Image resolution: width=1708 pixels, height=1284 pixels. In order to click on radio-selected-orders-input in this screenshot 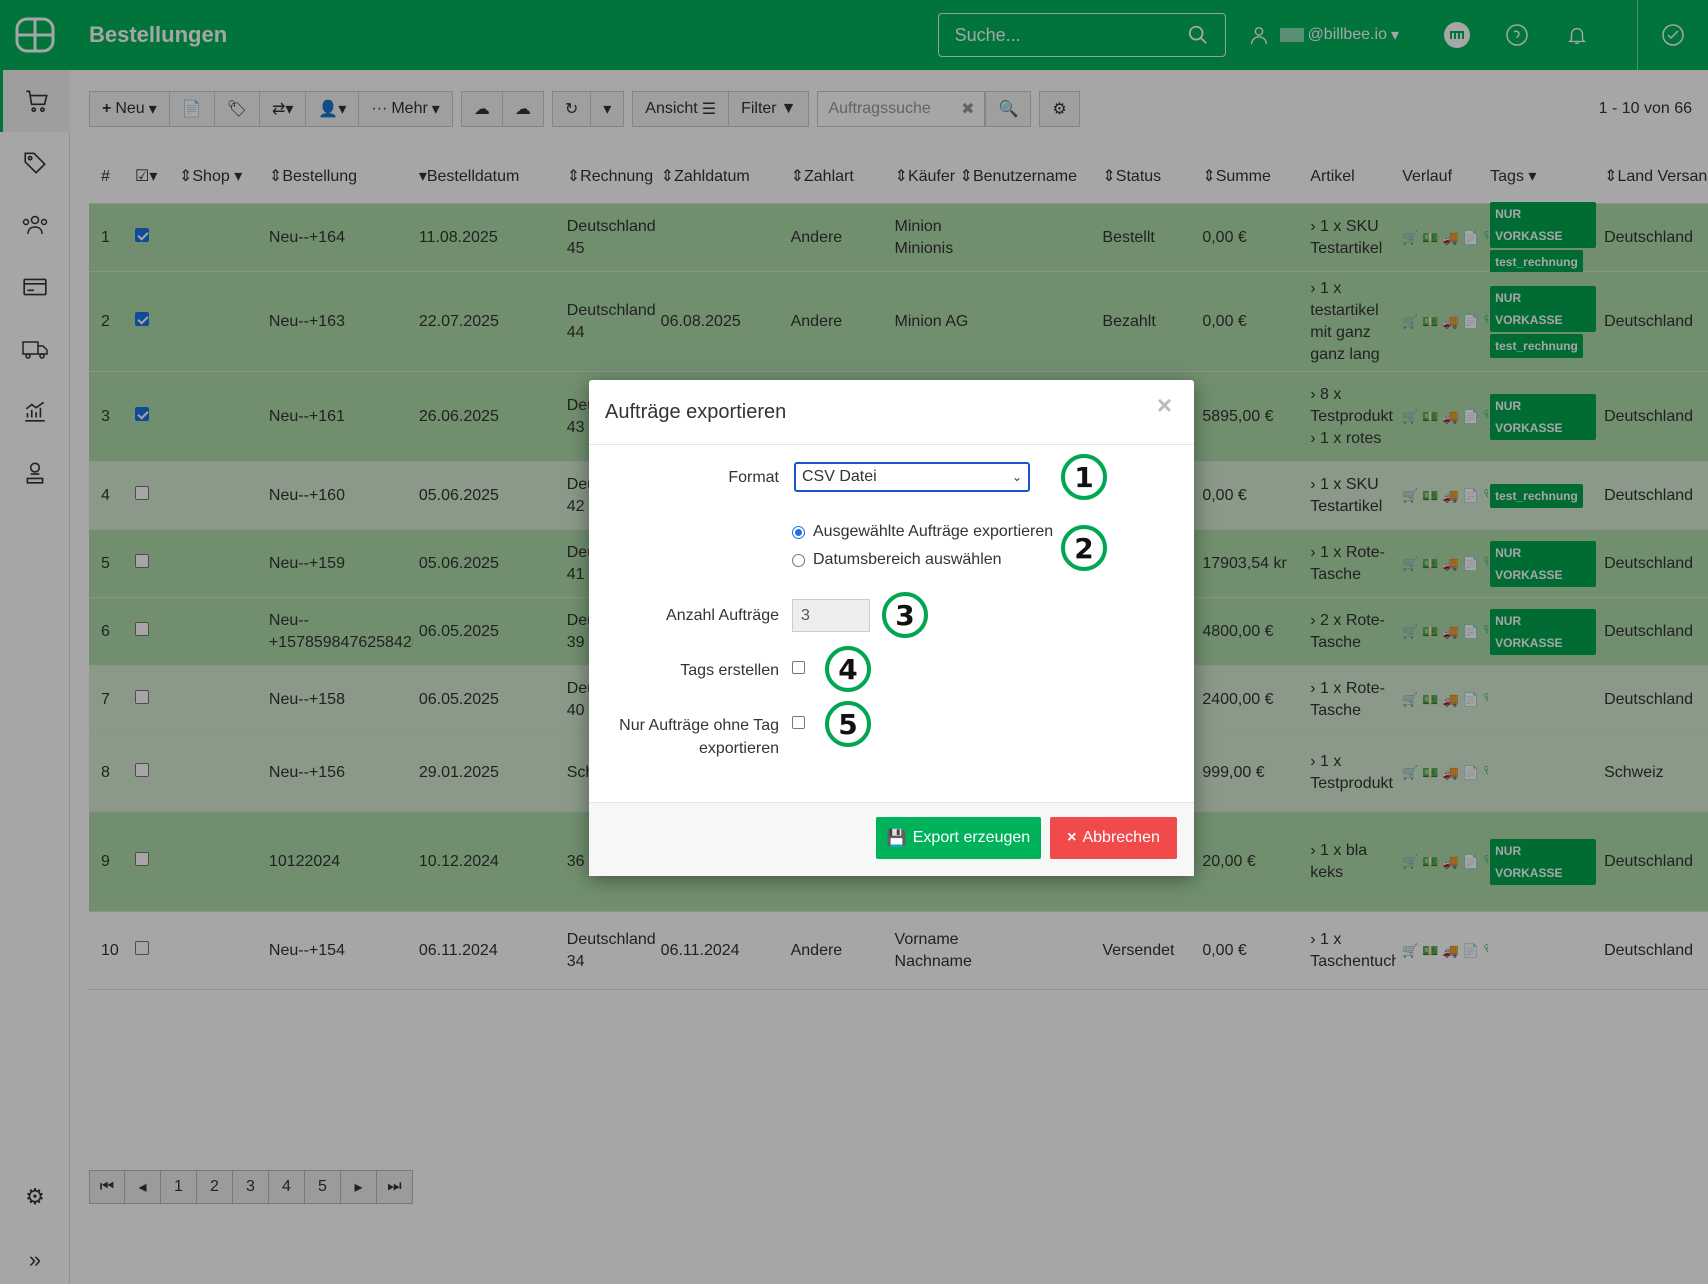, I will do `click(798, 532)`.